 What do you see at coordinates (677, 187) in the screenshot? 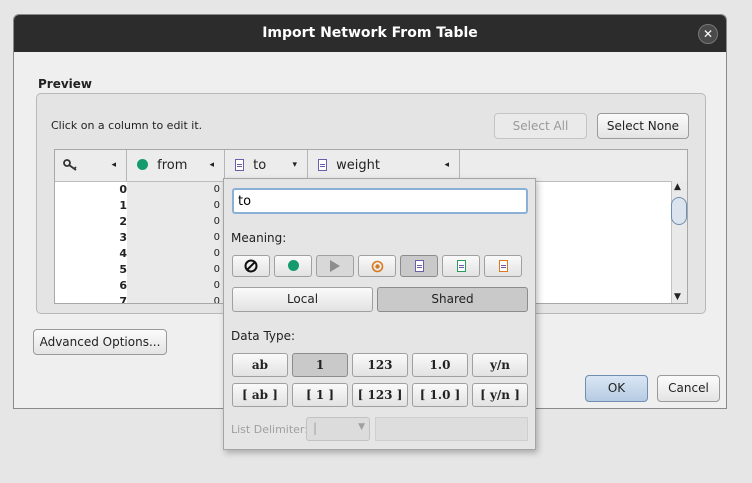
I see `scroll-up-icon: ▲` at bounding box center [677, 187].